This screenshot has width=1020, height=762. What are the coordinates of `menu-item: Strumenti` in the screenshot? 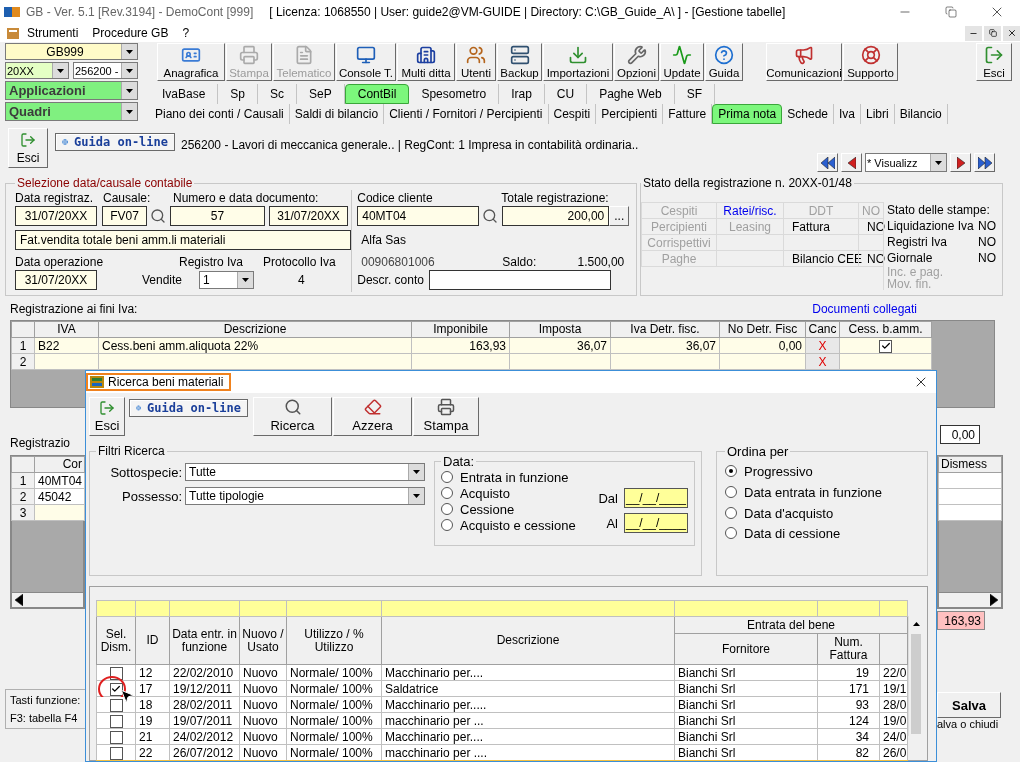 It's located at (53, 33).